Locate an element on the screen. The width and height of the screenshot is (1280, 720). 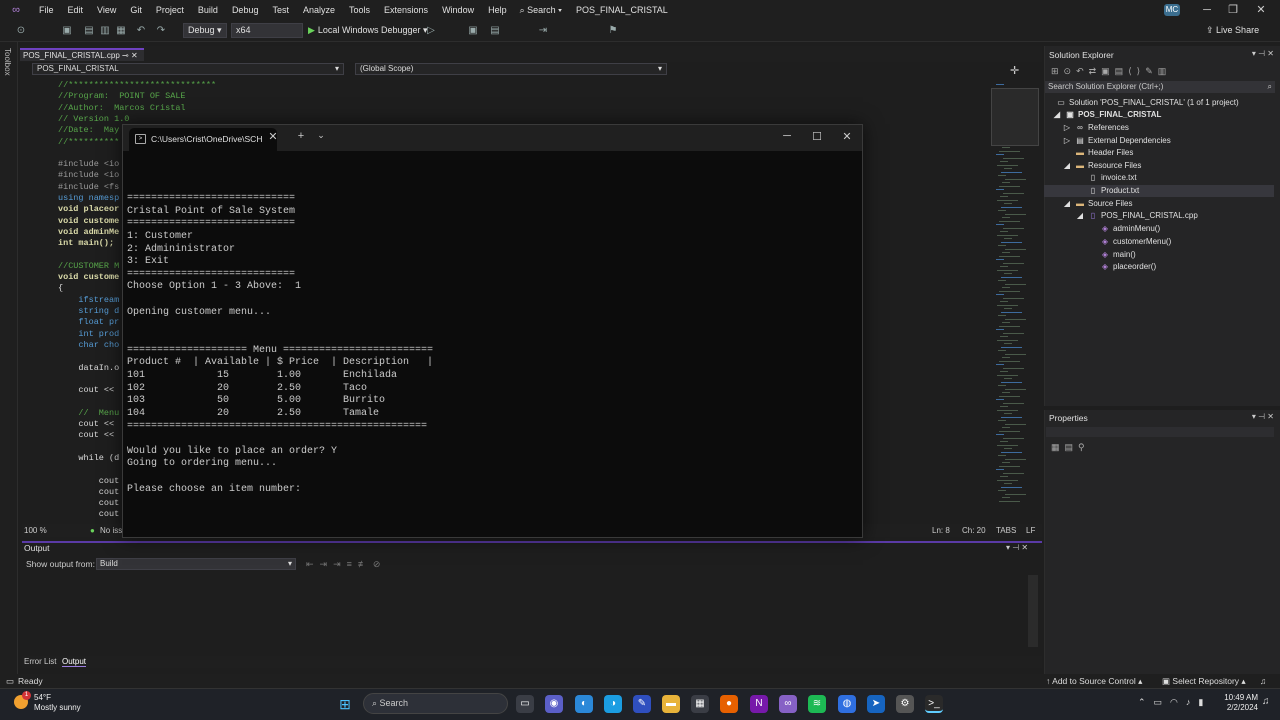
new-project-icon: ▣ is located at coordinates (67, 31).